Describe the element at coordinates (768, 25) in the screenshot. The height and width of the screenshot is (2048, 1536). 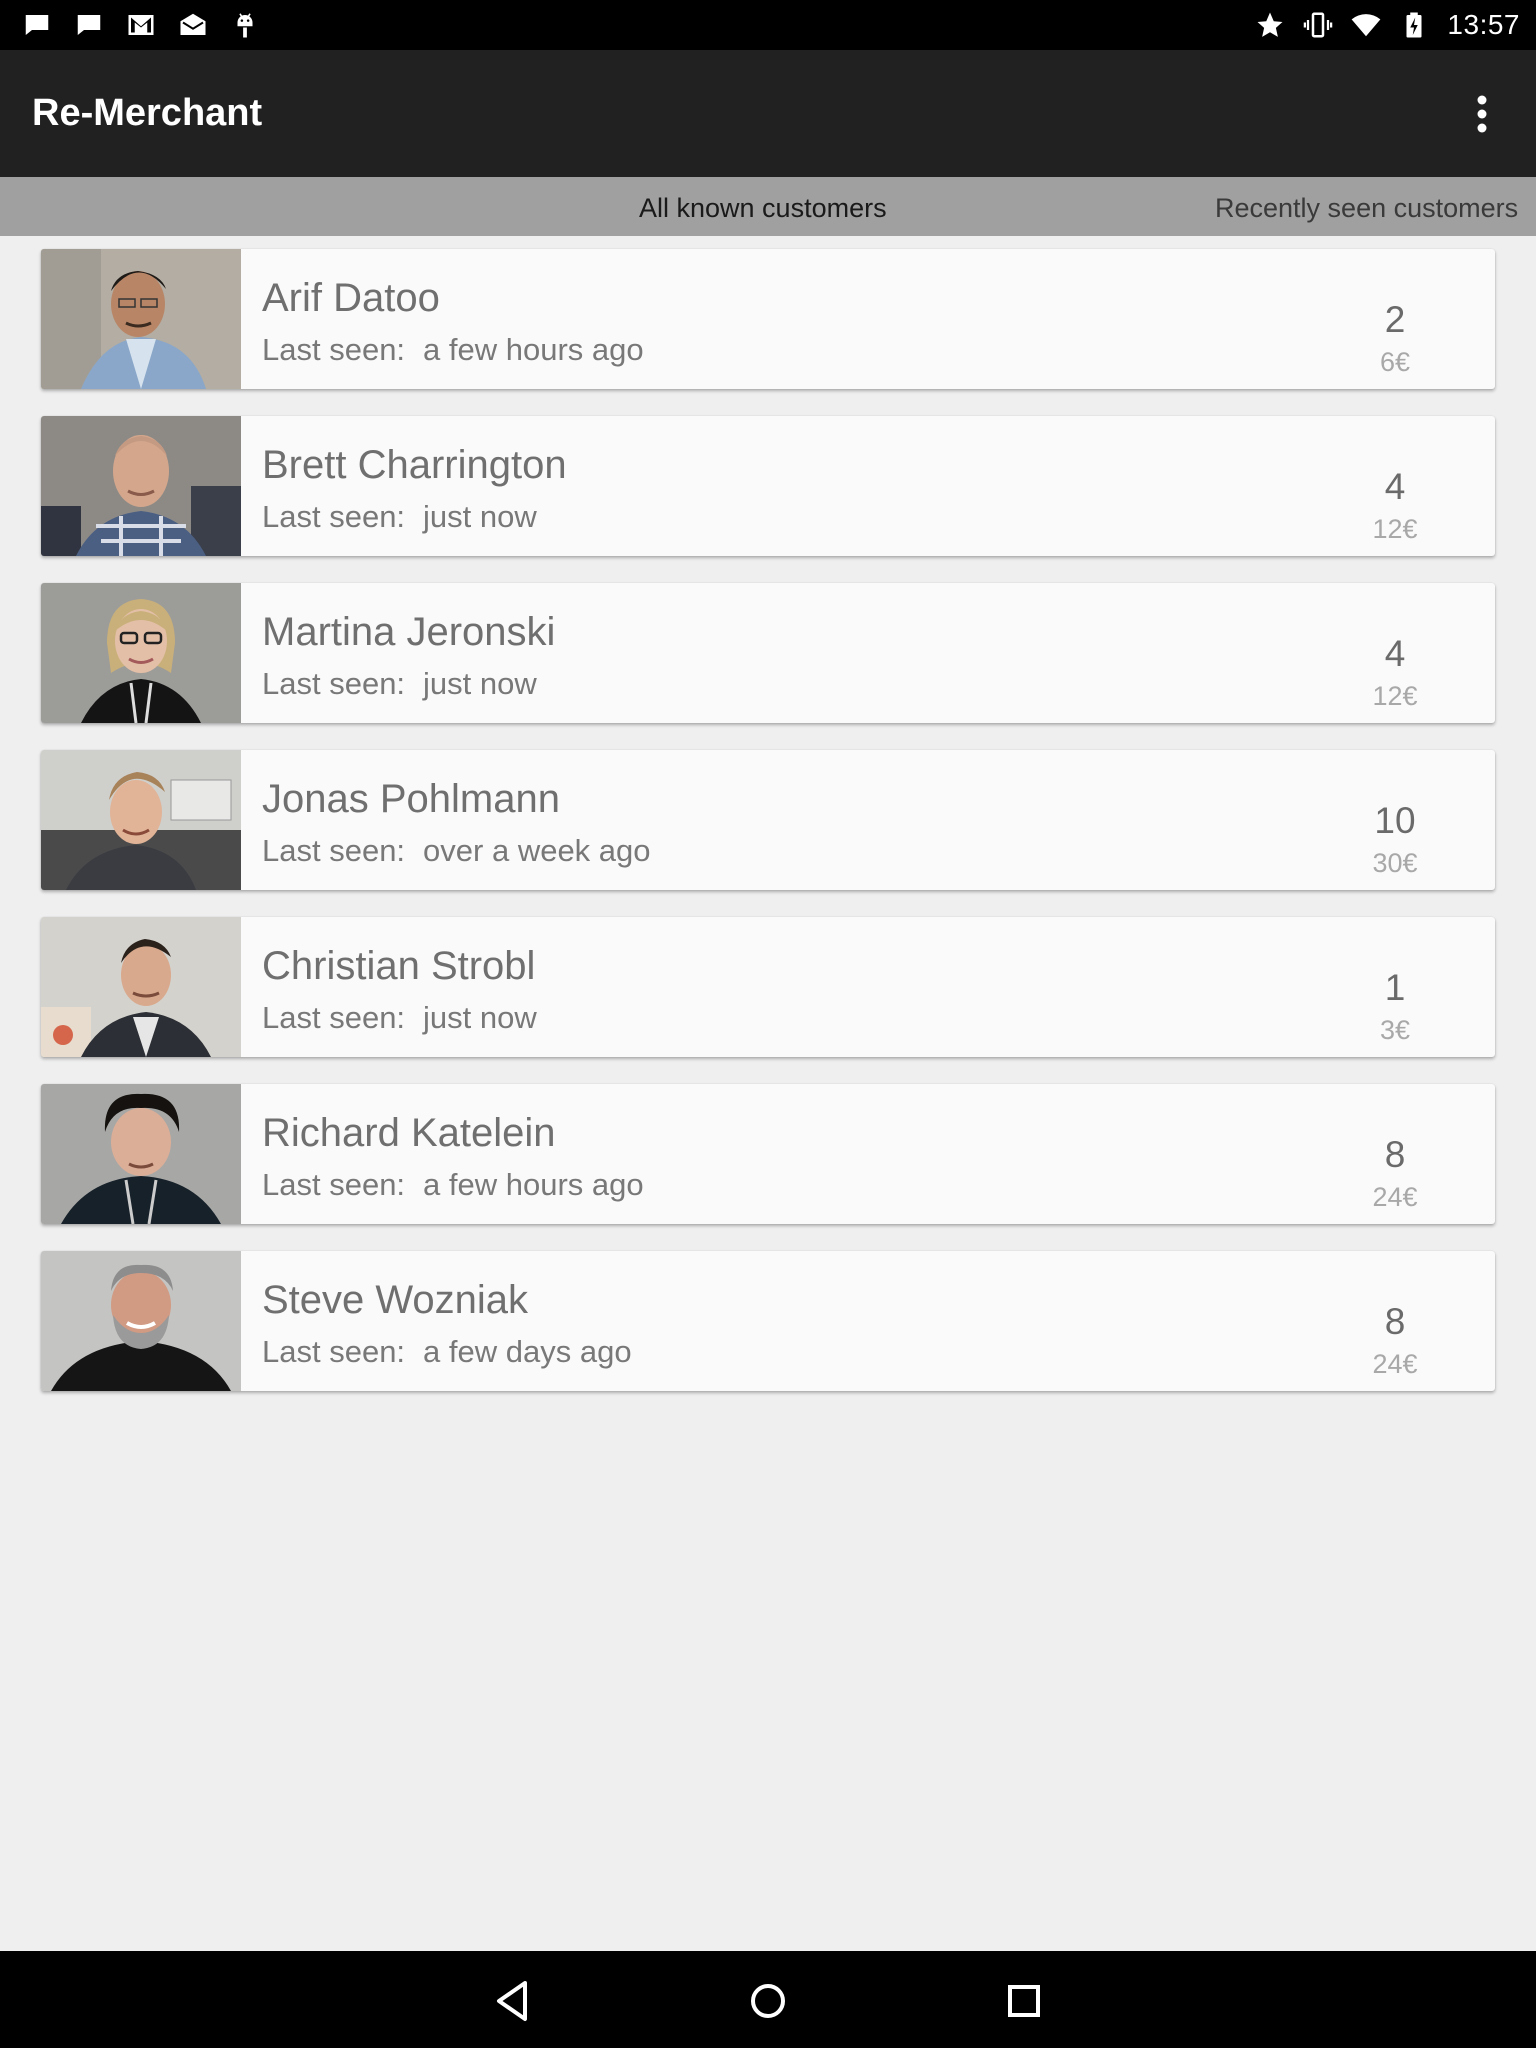
I see `status-bar: 13:57` at that location.